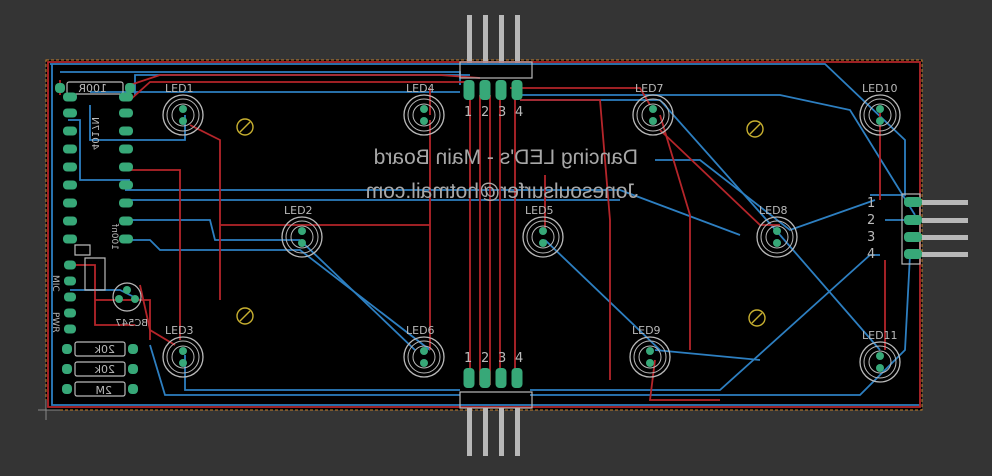  What do you see at coordinates (179, 330) in the screenshot?
I see `led-label: LED3` at bounding box center [179, 330].